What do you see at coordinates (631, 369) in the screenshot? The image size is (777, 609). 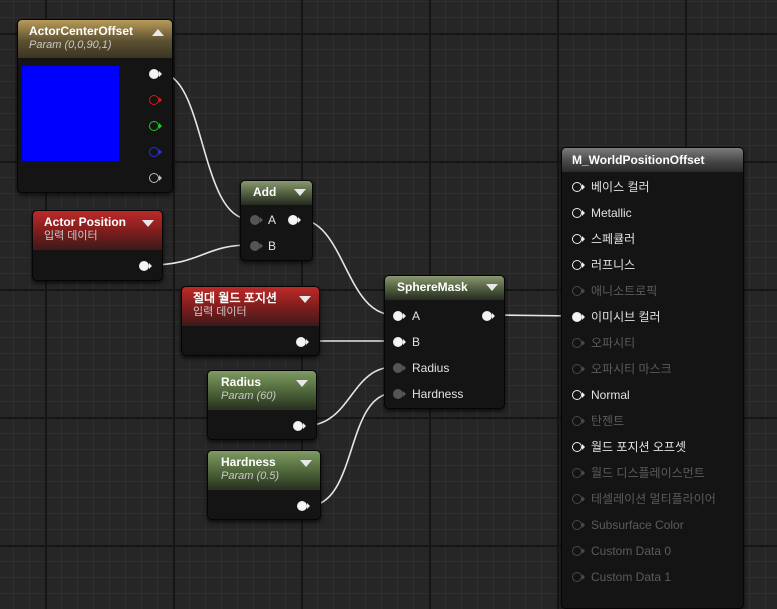 I see `material-pin-label: 오파시티 마스크` at bounding box center [631, 369].